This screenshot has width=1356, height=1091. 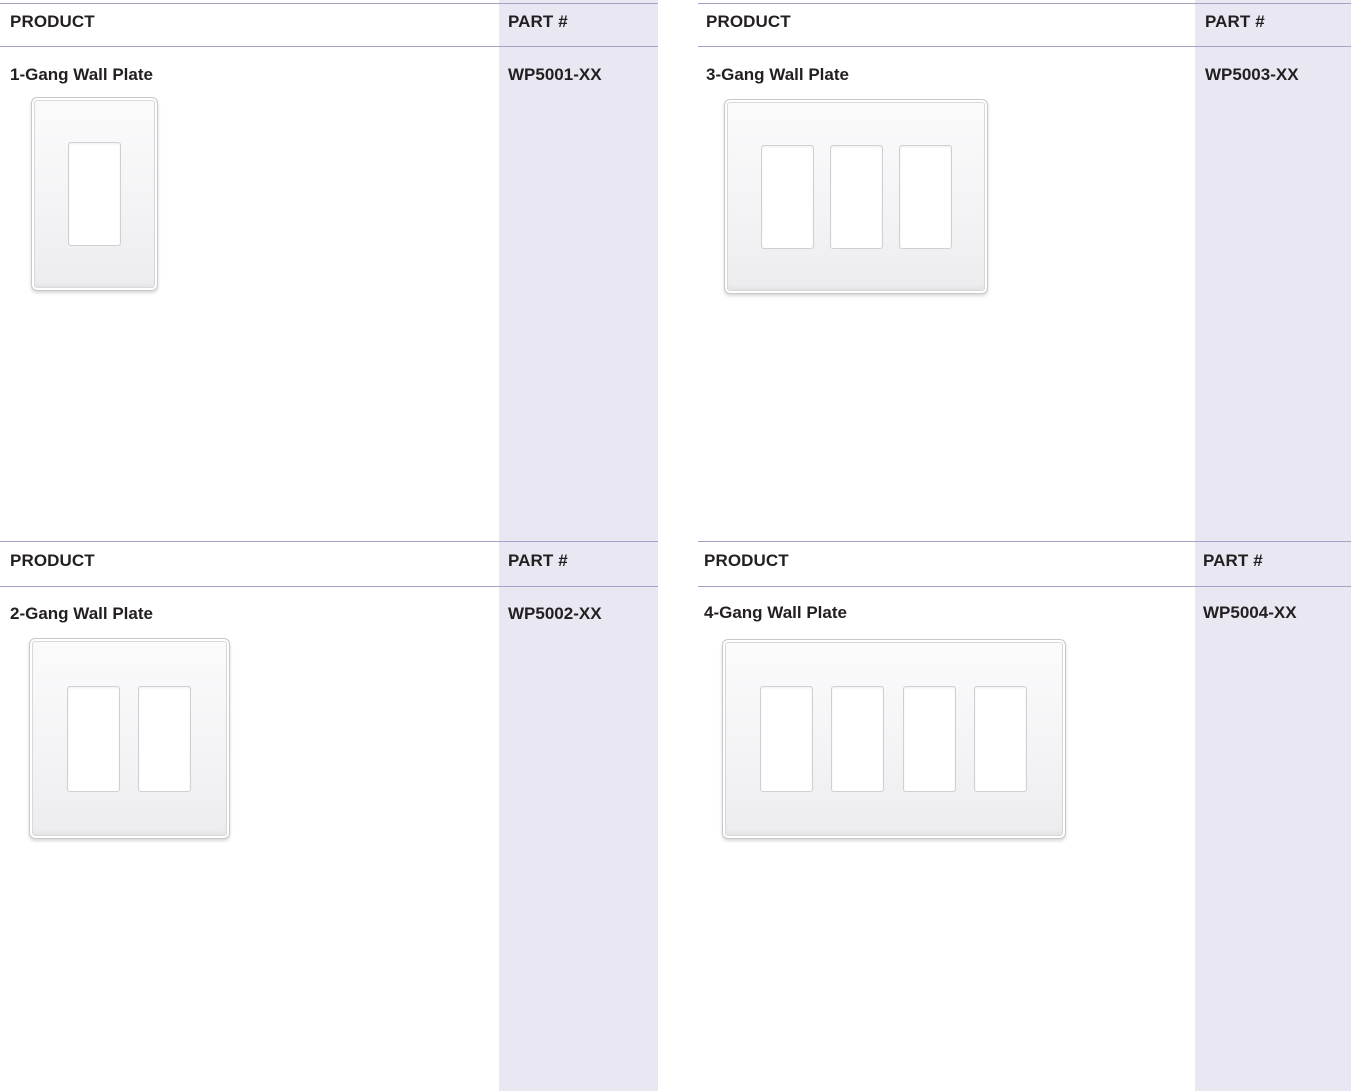 What do you see at coordinates (555, 74) in the screenshot?
I see `part-number: WP5001-XX` at bounding box center [555, 74].